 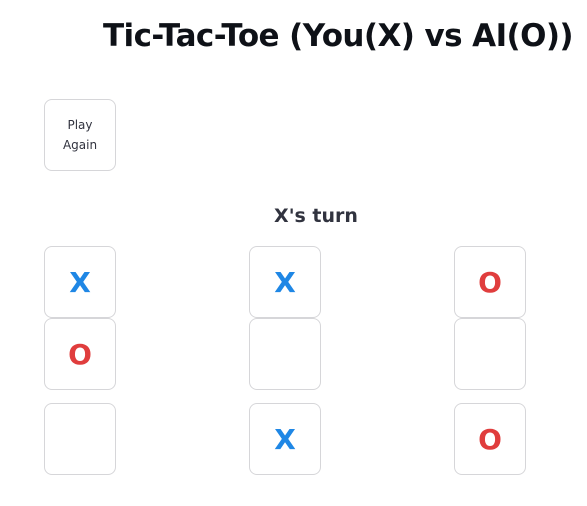 I want to click on turn-status: X's turn, so click(x=316, y=216).